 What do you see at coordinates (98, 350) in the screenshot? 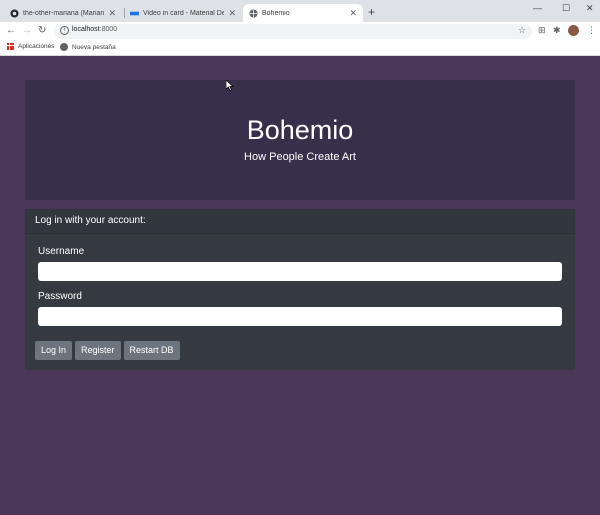
I see `register-button: Register` at bounding box center [98, 350].